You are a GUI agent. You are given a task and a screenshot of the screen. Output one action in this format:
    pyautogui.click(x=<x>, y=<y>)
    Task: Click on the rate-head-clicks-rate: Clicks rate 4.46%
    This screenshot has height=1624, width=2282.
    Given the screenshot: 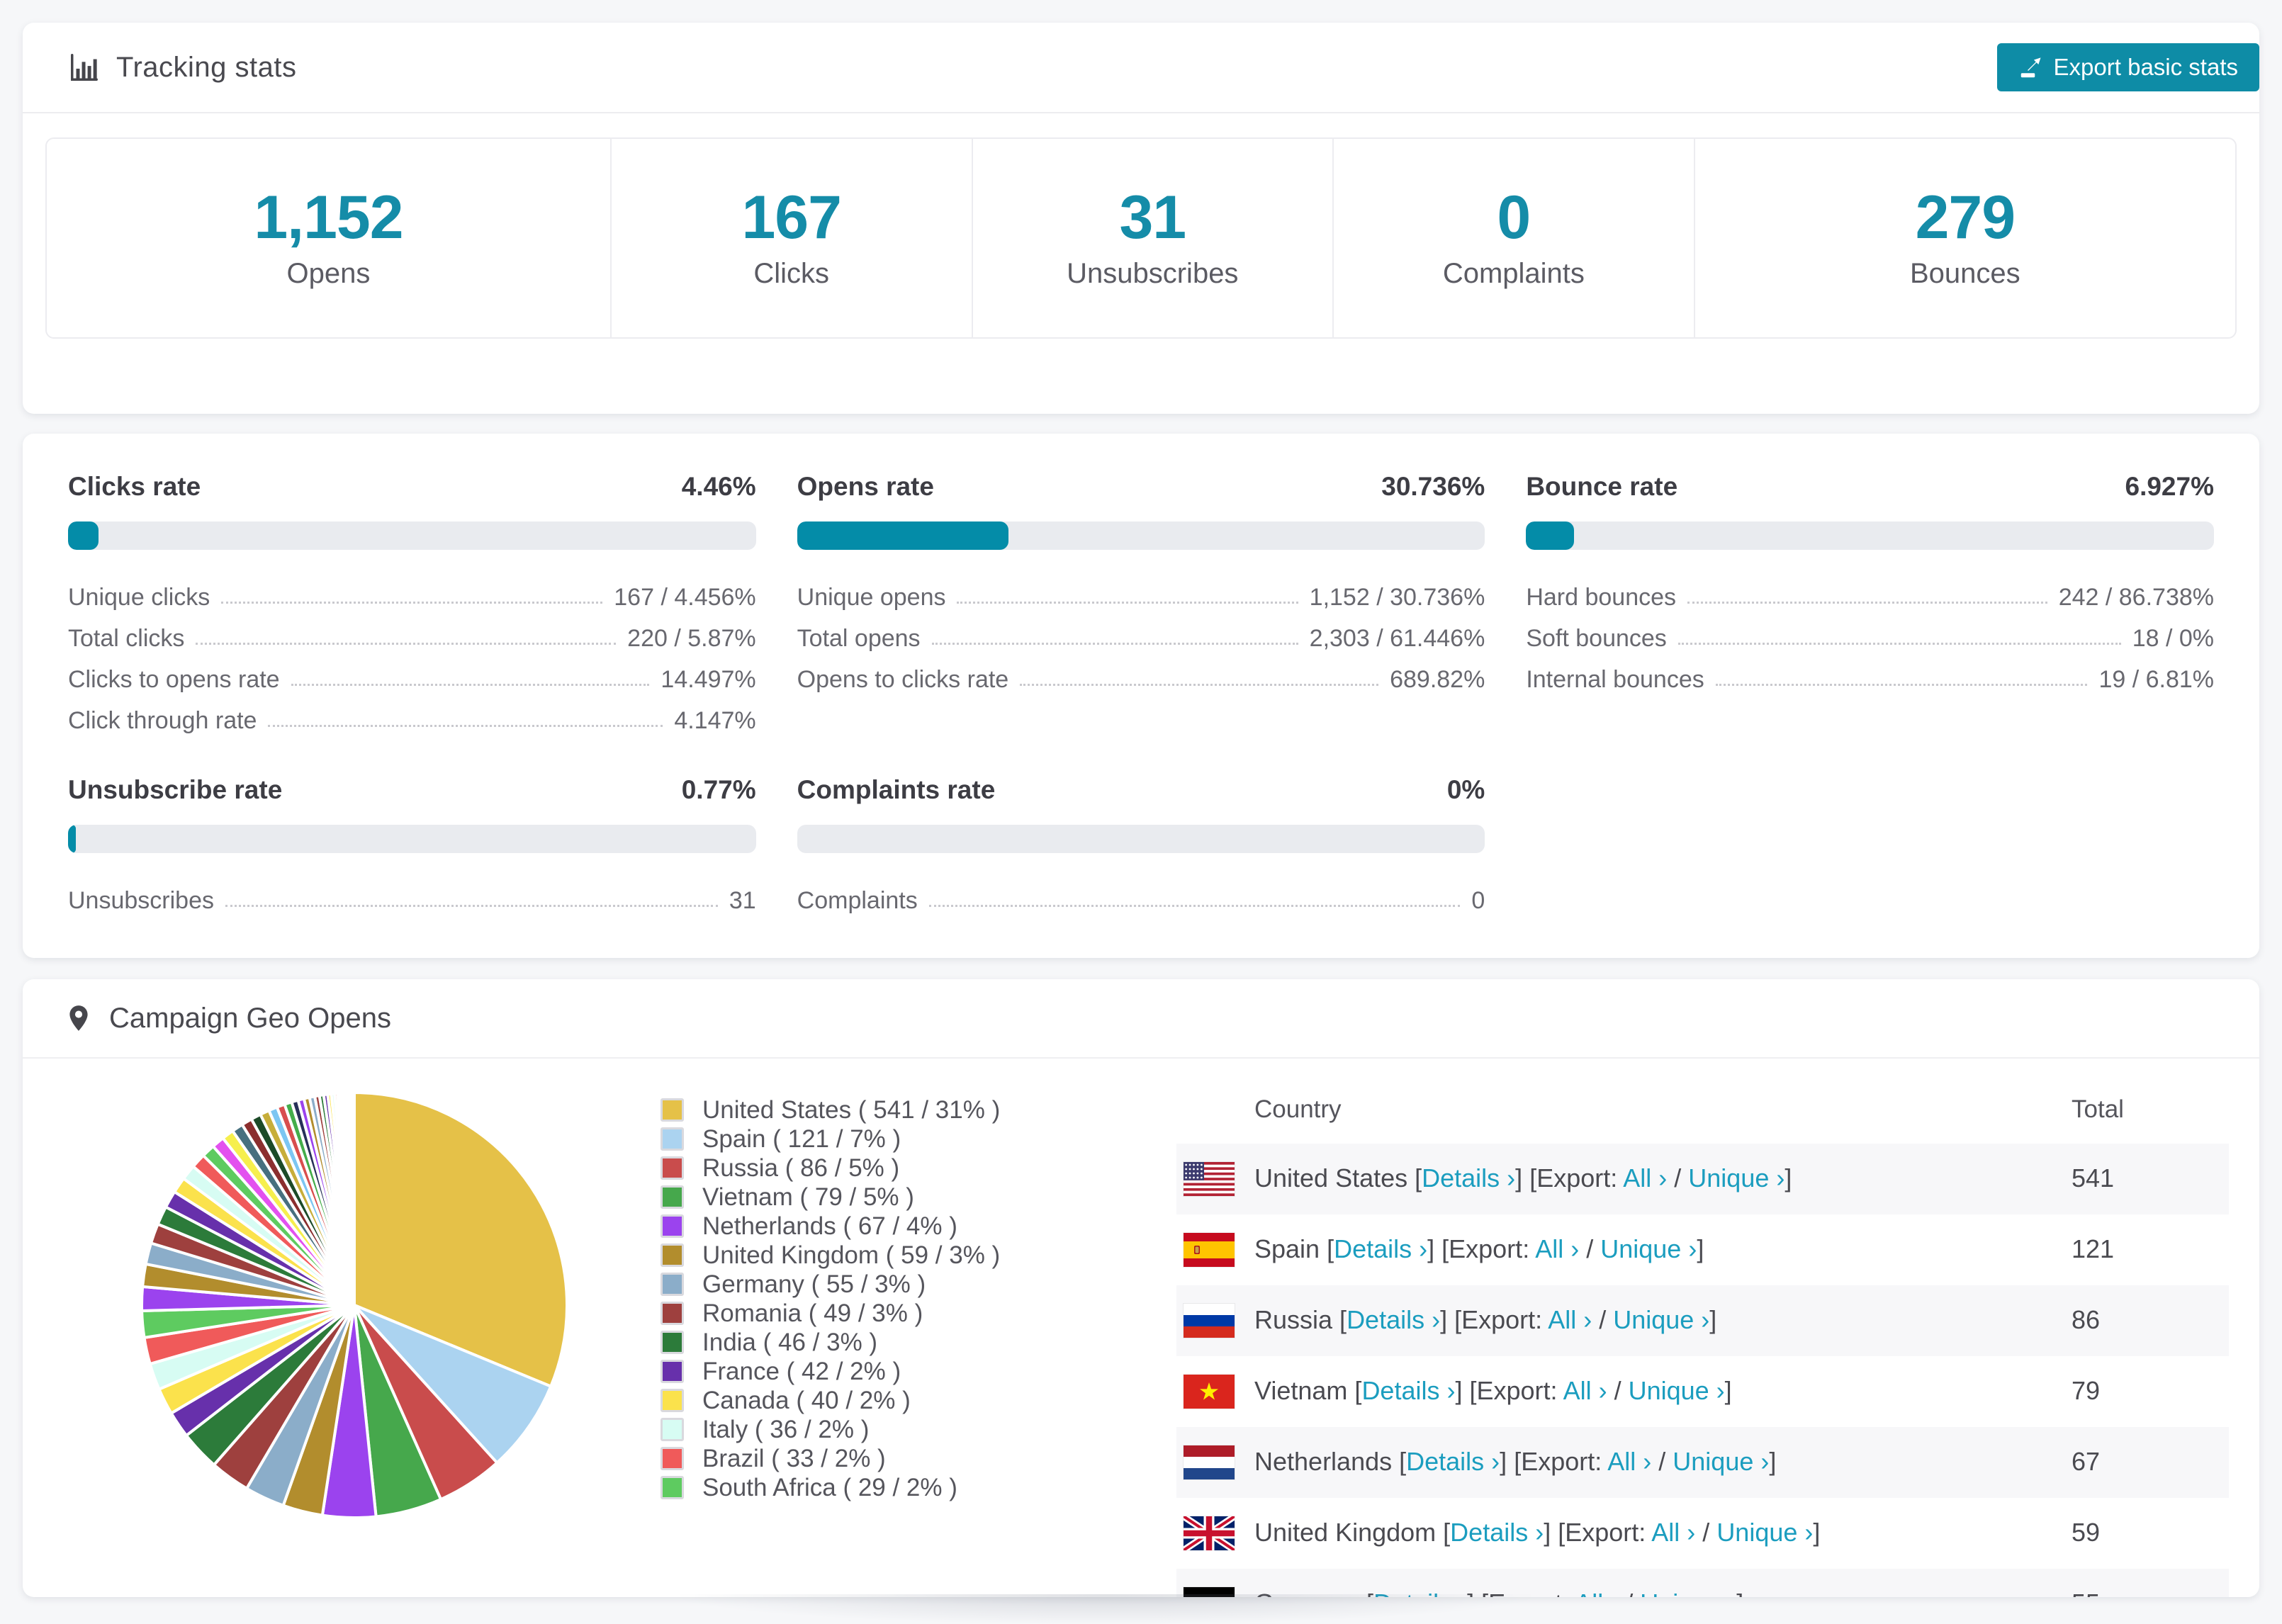 What is the action you would take?
    pyautogui.click(x=412, y=487)
    